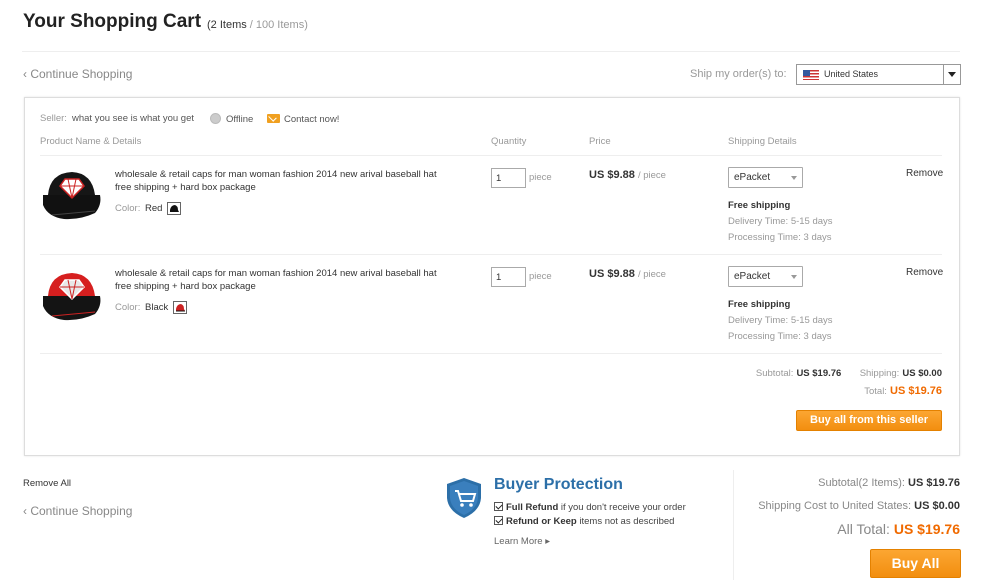 The width and height of the screenshot is (1000, 587). I want to click on seller-shipping-value: US $0.00, so click(922, 373).